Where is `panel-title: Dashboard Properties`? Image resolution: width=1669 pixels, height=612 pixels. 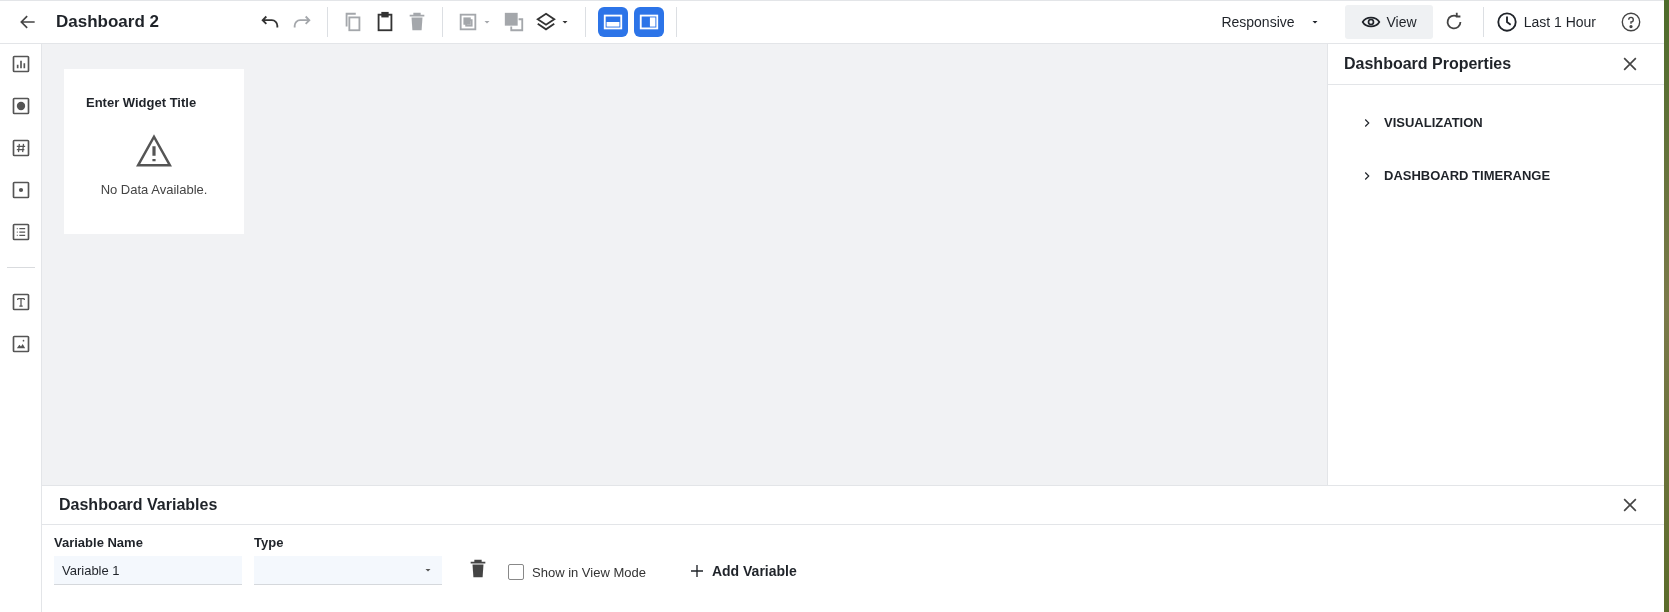
panel-title: Dashboard Properties is located at coordinates (1428, 64).